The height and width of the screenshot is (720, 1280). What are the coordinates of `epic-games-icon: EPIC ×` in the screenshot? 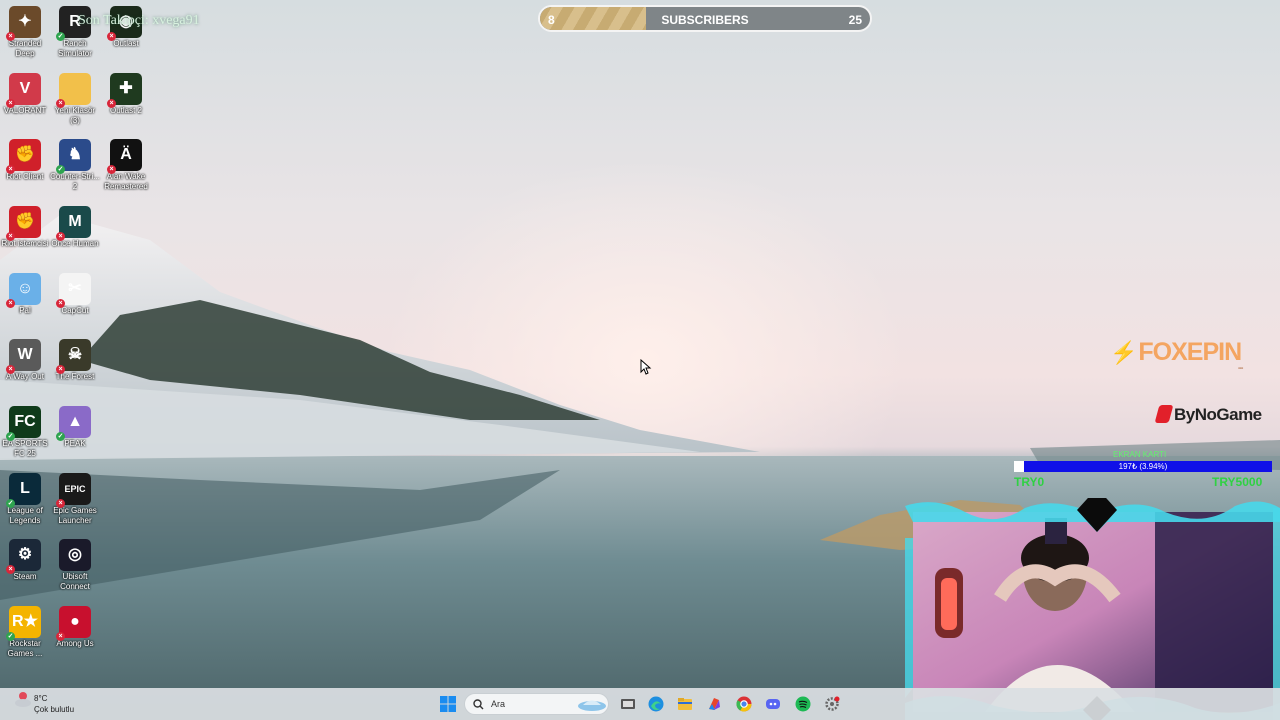 It's located at (73, 490).